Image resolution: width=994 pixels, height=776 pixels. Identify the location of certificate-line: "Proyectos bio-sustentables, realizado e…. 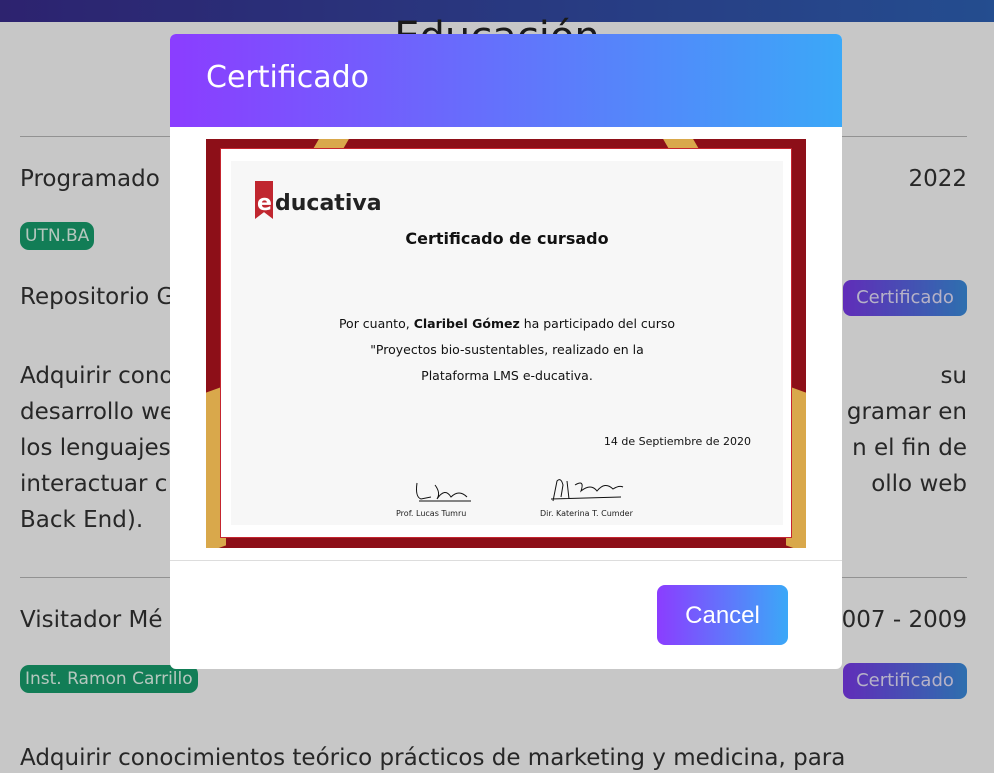
(507, 349).